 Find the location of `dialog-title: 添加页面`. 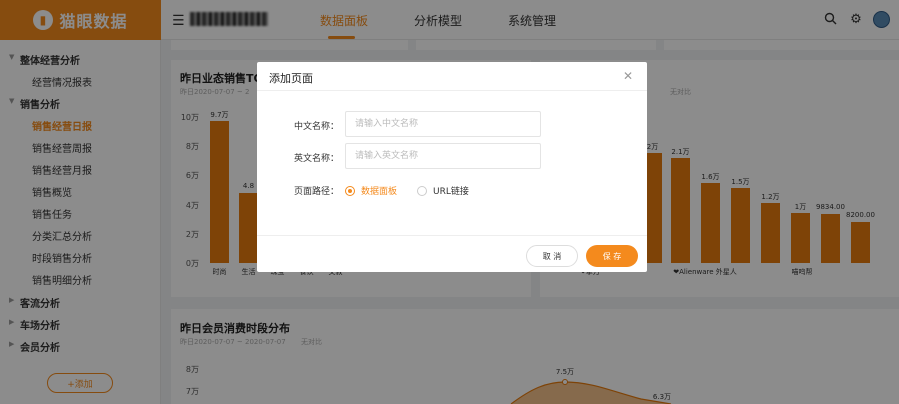

dialog-title: 添加页面 is located at coordinates (291, 78).